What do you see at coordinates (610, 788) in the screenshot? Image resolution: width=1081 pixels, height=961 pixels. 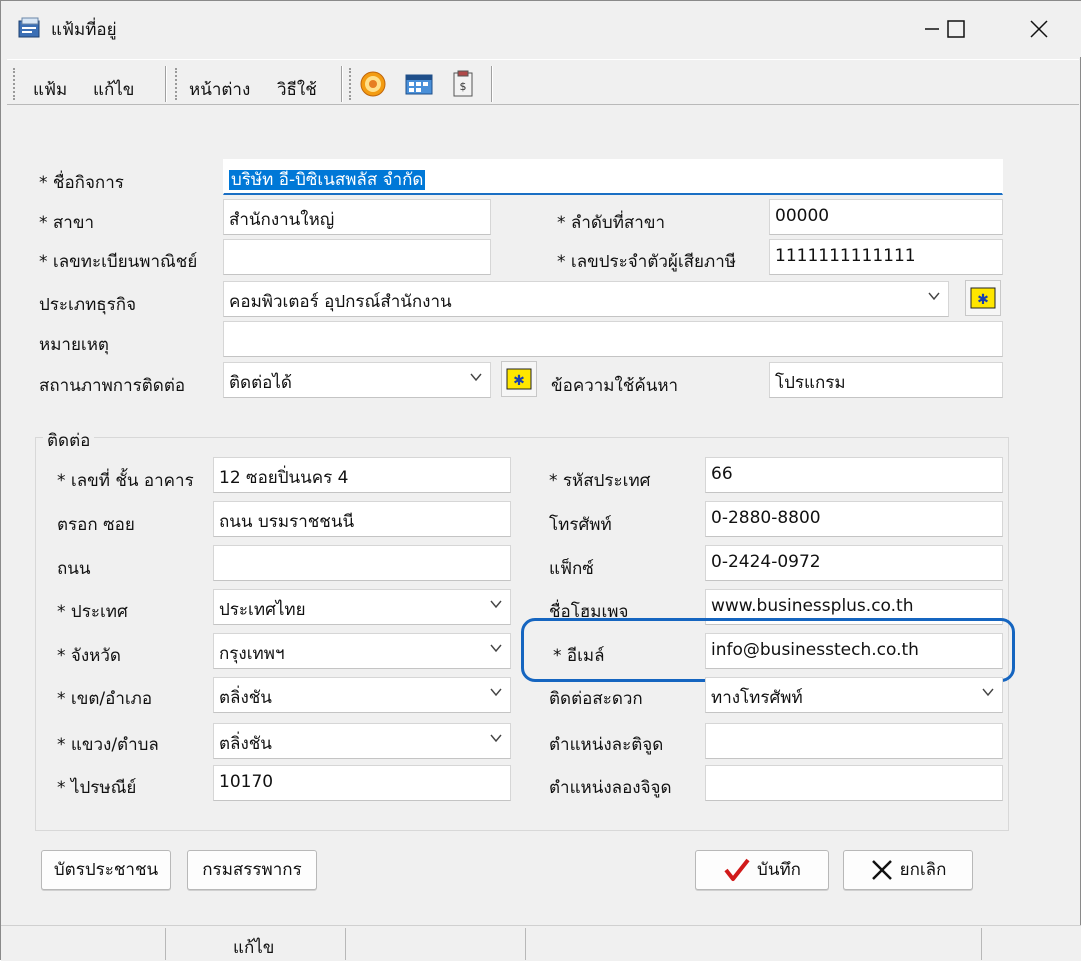 I see `longitude-label: ตำแหน่งลองจิจูด` at bounding box center [610, 788].